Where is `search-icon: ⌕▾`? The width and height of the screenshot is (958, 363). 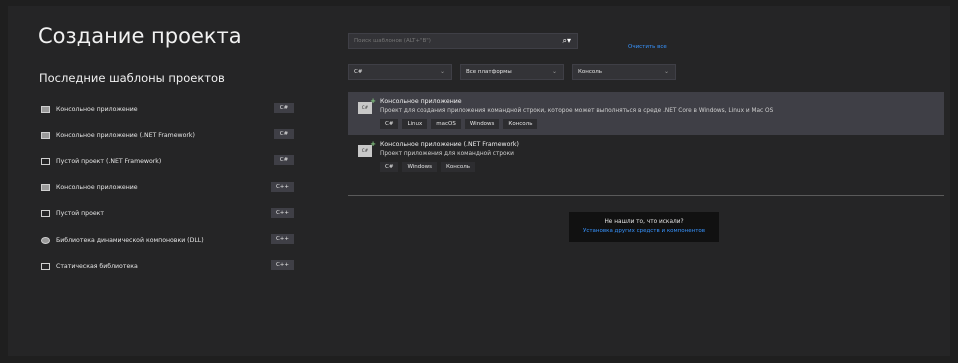 search-icon: ⌕▾ is located at coordinates (567, 41).